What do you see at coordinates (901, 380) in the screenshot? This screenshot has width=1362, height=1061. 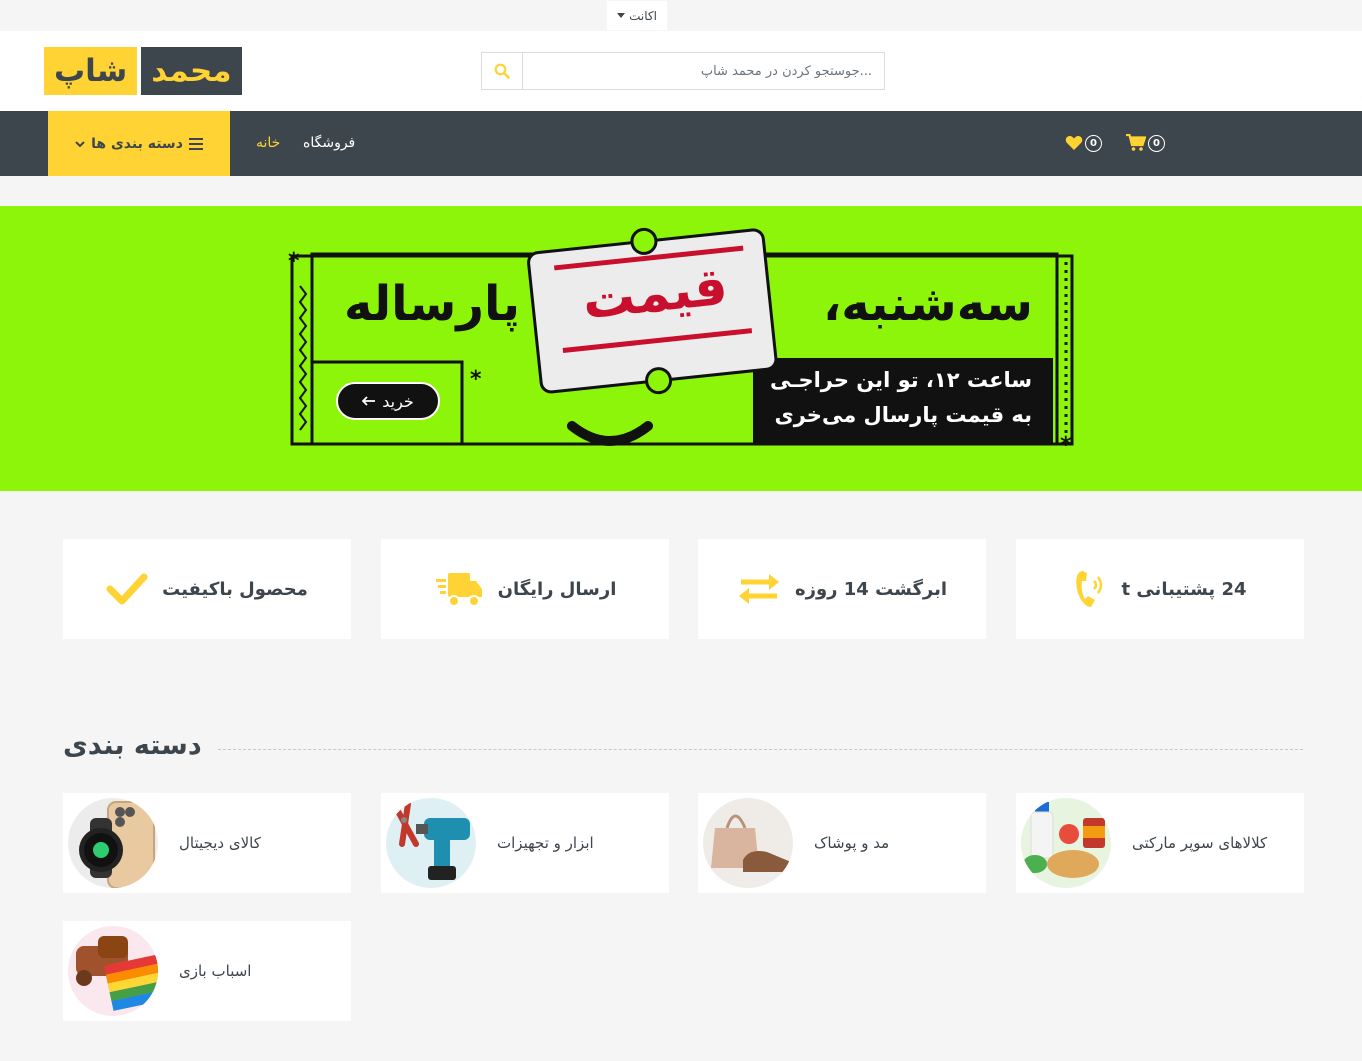 I see `banner-subtitle-line1: ساعت ۱۲، تو این حراجـی` at bounding box center [901, 380].